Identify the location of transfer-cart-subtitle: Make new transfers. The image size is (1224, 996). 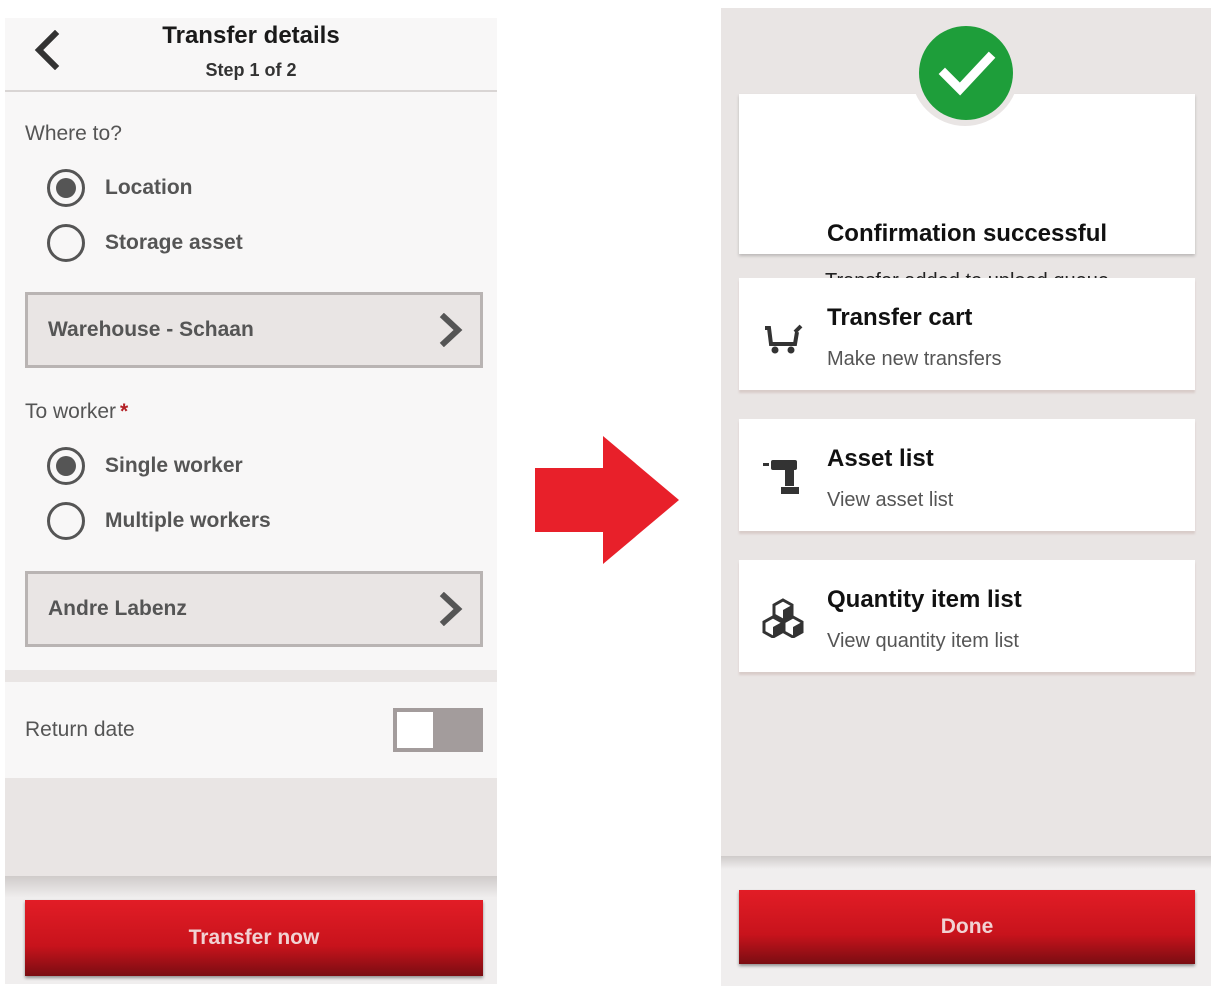
(914, 359).